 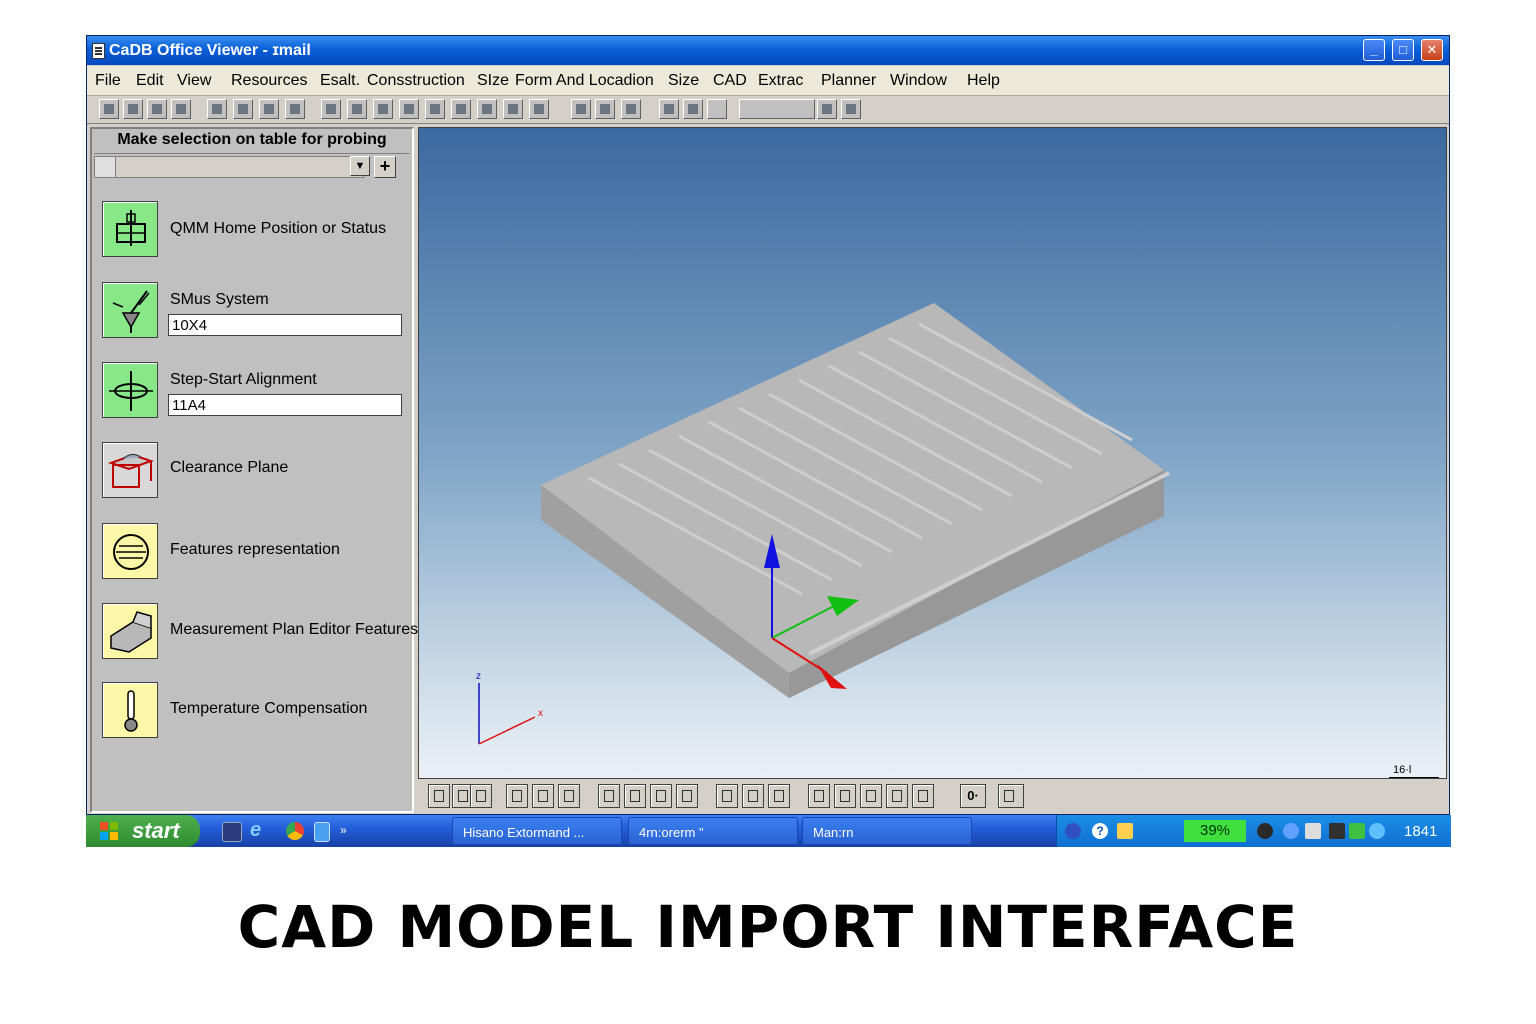 What do you see at coordinates (360, 166) in the screenshot?
I see `chevron-down-icon: ▼` at bounding box center [360, 166].